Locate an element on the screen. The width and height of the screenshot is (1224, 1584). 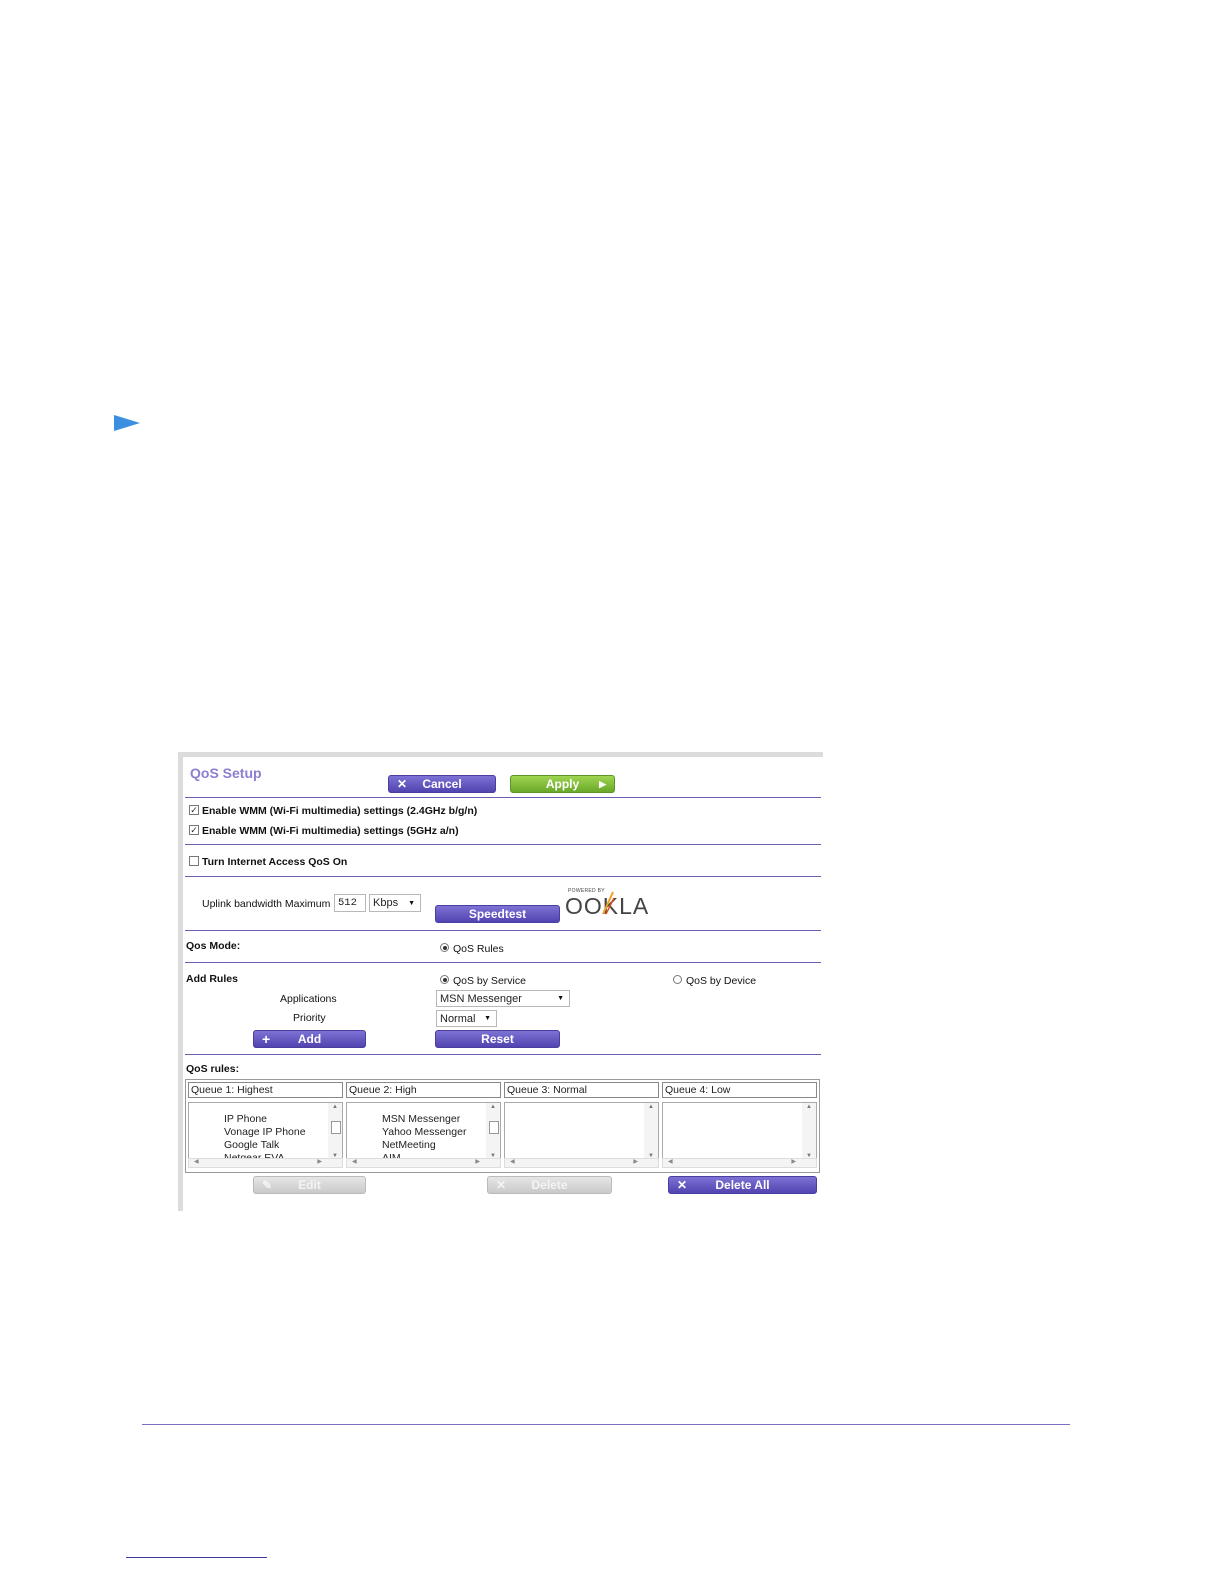
wmm-5-checkbox: ✓ is located at coordinates (194, 830).